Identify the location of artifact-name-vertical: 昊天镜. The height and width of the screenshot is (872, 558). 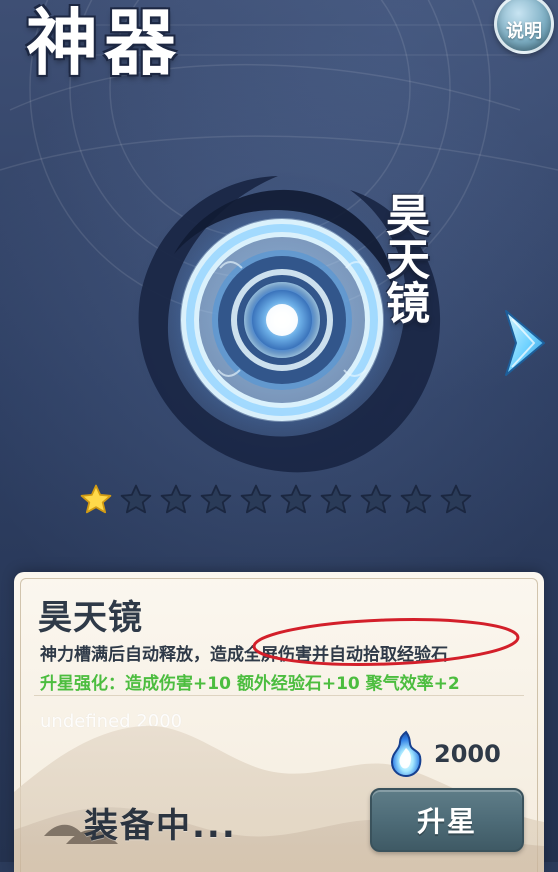
(403, 258).